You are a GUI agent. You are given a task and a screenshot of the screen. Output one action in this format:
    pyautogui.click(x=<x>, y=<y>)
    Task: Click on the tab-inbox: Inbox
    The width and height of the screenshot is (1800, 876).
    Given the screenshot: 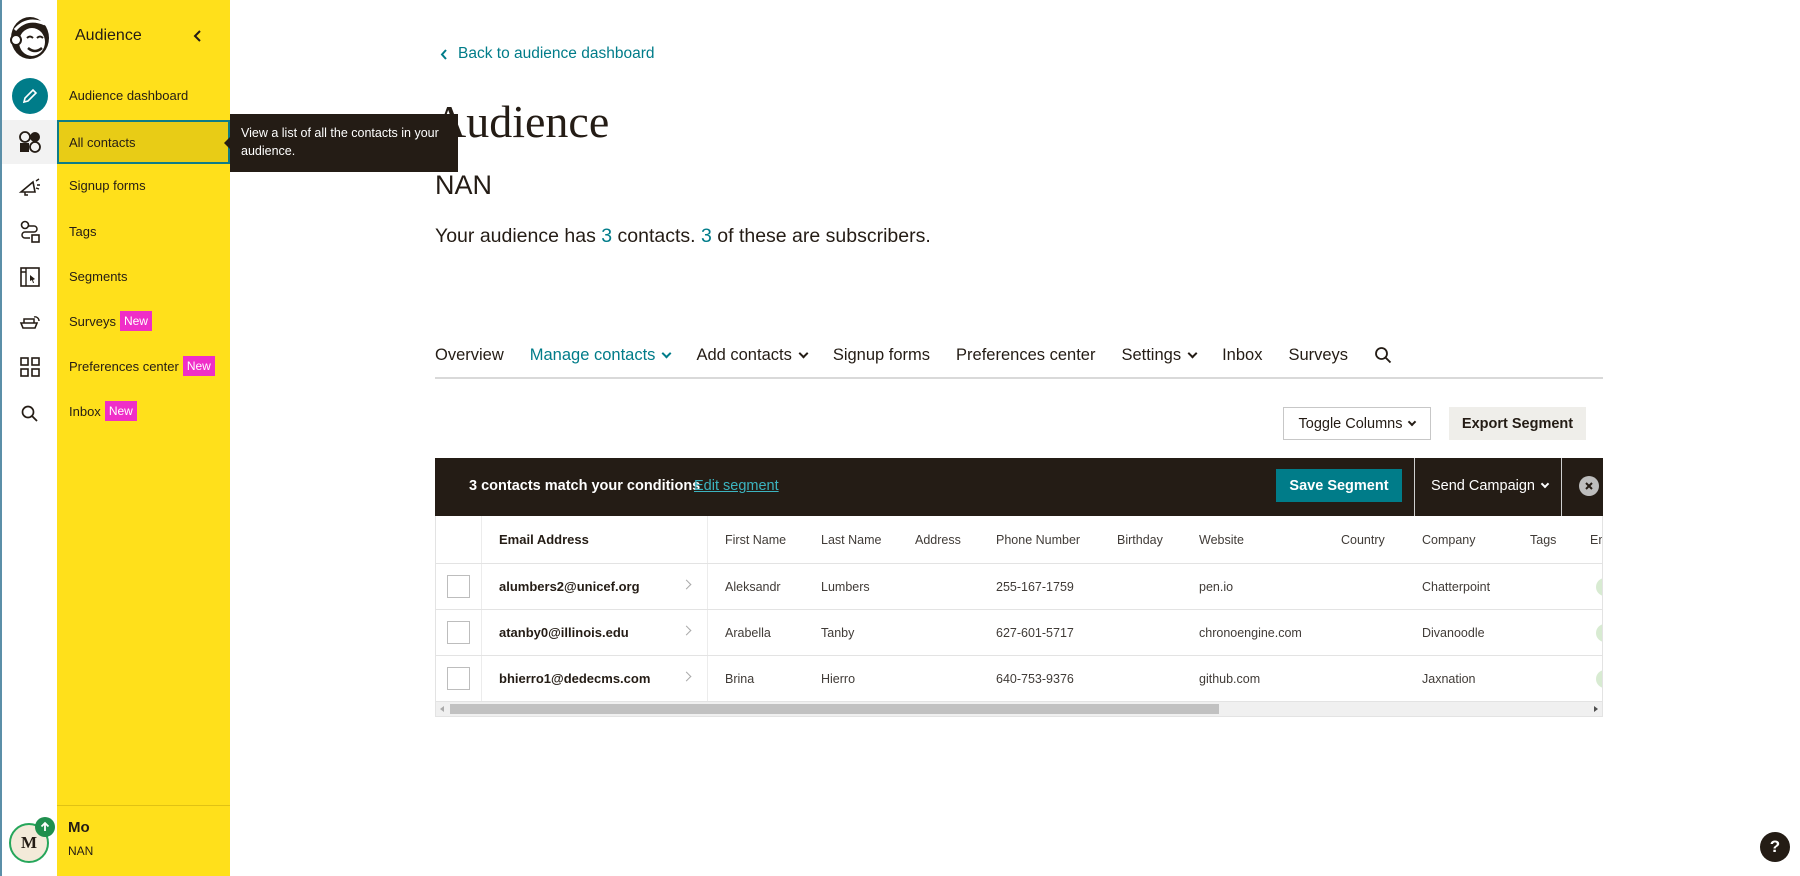 What is the action you would take?
    pyautogui.click(x=1242, y=355)
    